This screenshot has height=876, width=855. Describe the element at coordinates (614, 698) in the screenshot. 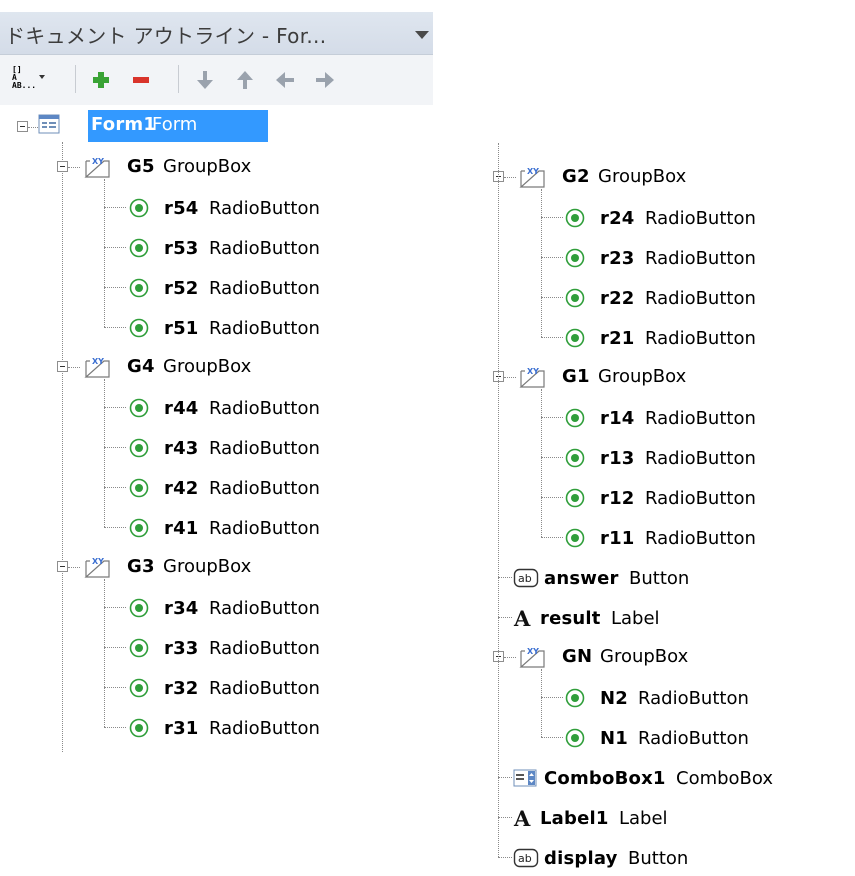

I see `node-name: N2` at that location.